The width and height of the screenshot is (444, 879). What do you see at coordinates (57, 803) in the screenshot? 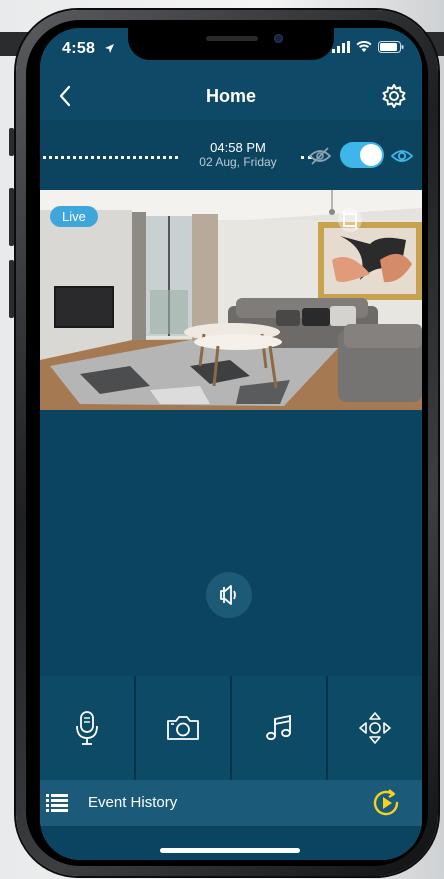
I see `list-icon` at bounding box center [57, 803].